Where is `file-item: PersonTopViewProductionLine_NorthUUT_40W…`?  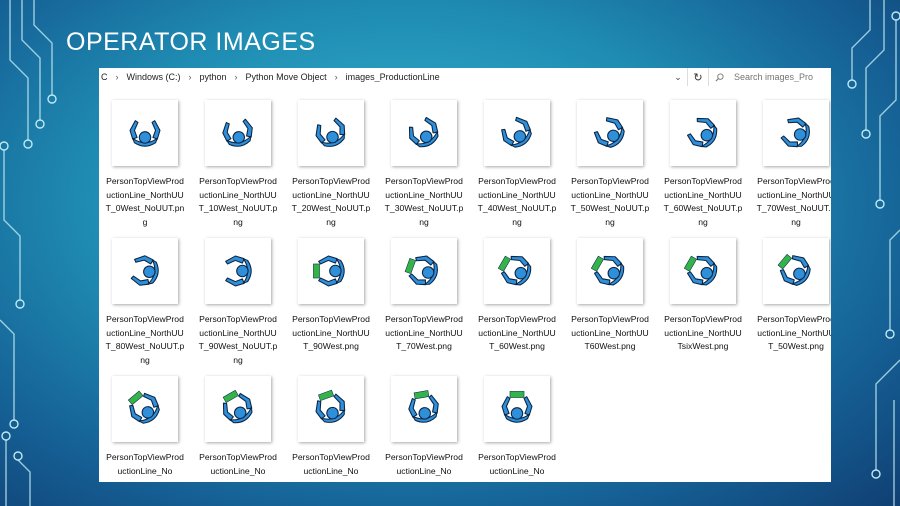 file-item: PersonTopViewProductionLine_NorthUUT_40W… is located at coordinates (517, 164).